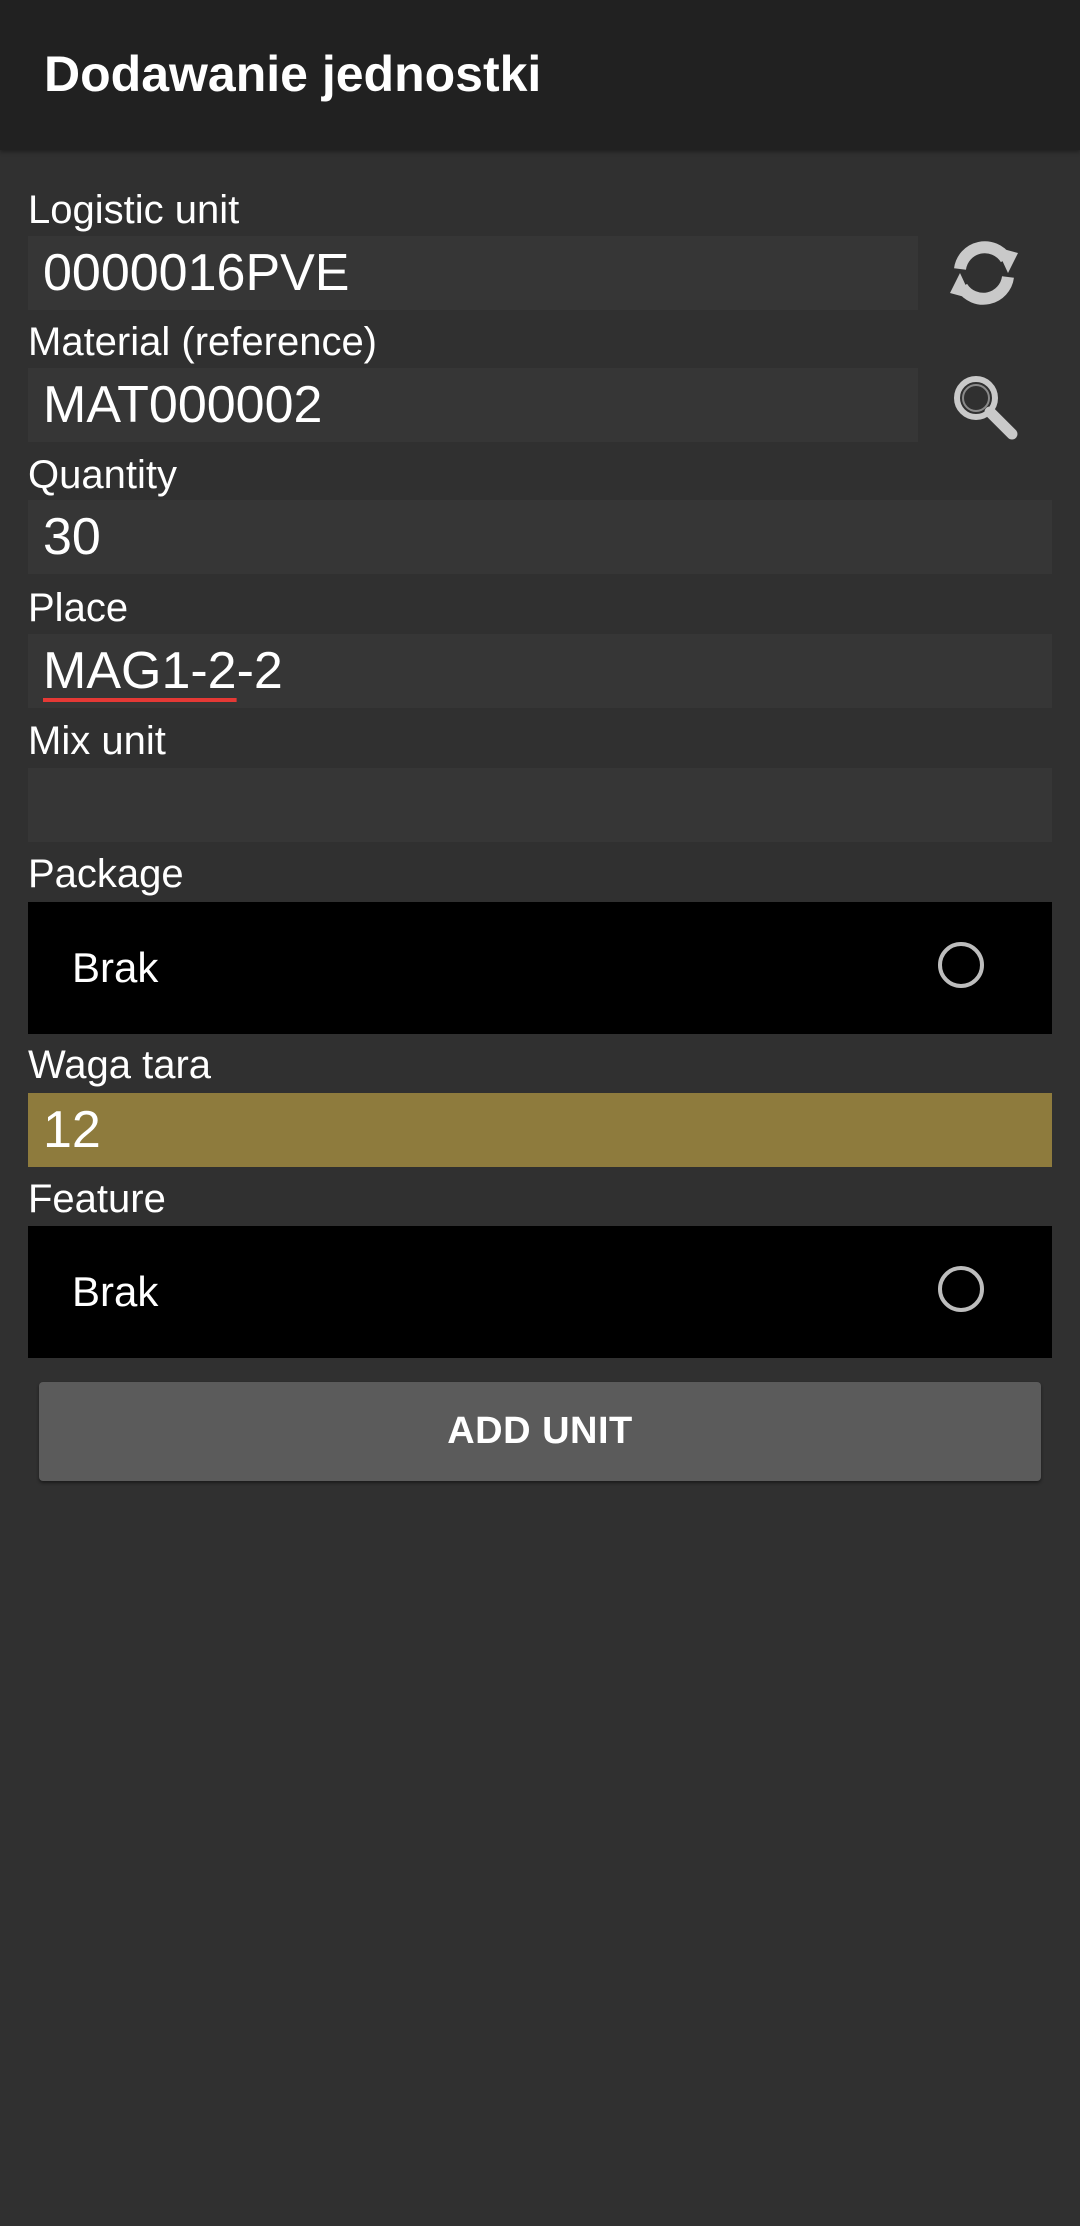  What do you see at coordinates (540, 805) in the screenshot?
I see `mix-unit-input` at bounding box center [540, 805].